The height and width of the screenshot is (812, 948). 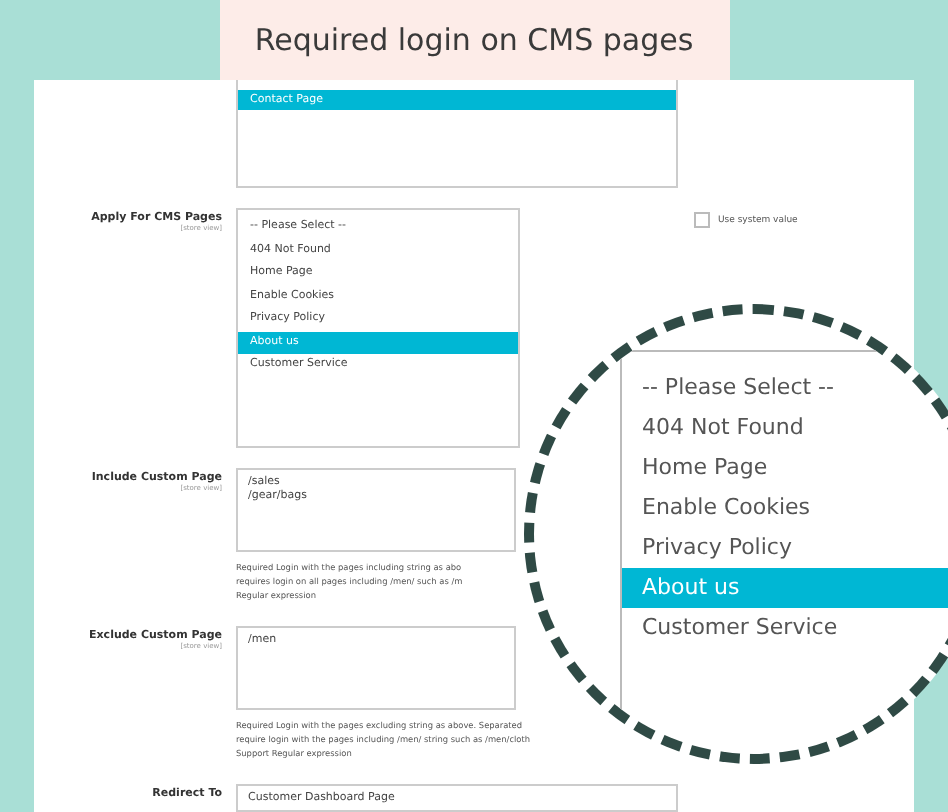 What do you see at coordinates (785, 548) in the screenshot?
I see `list-option: Privacy Policy` at bounding box center [785, 548].